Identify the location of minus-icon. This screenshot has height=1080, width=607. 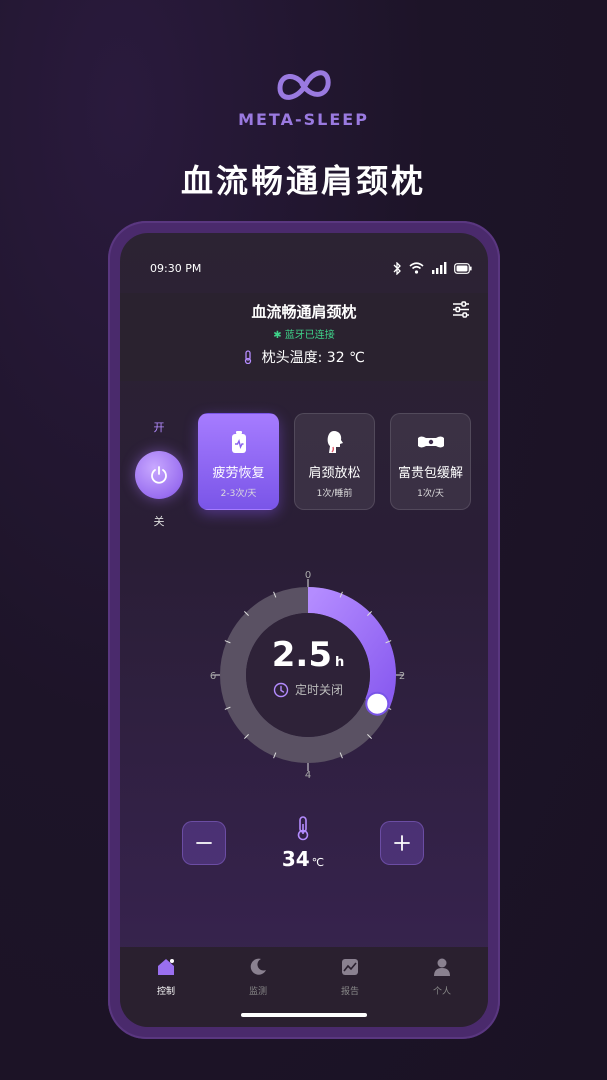
(204, 843).